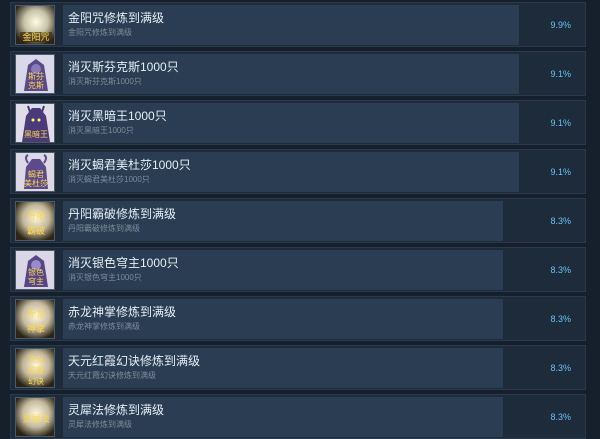 The image size is (600, 439). Describe the element at coordinates (122, 312) in the screenshot. I see `achievement-title: 赤龙神掌修炼到满级` at that location.